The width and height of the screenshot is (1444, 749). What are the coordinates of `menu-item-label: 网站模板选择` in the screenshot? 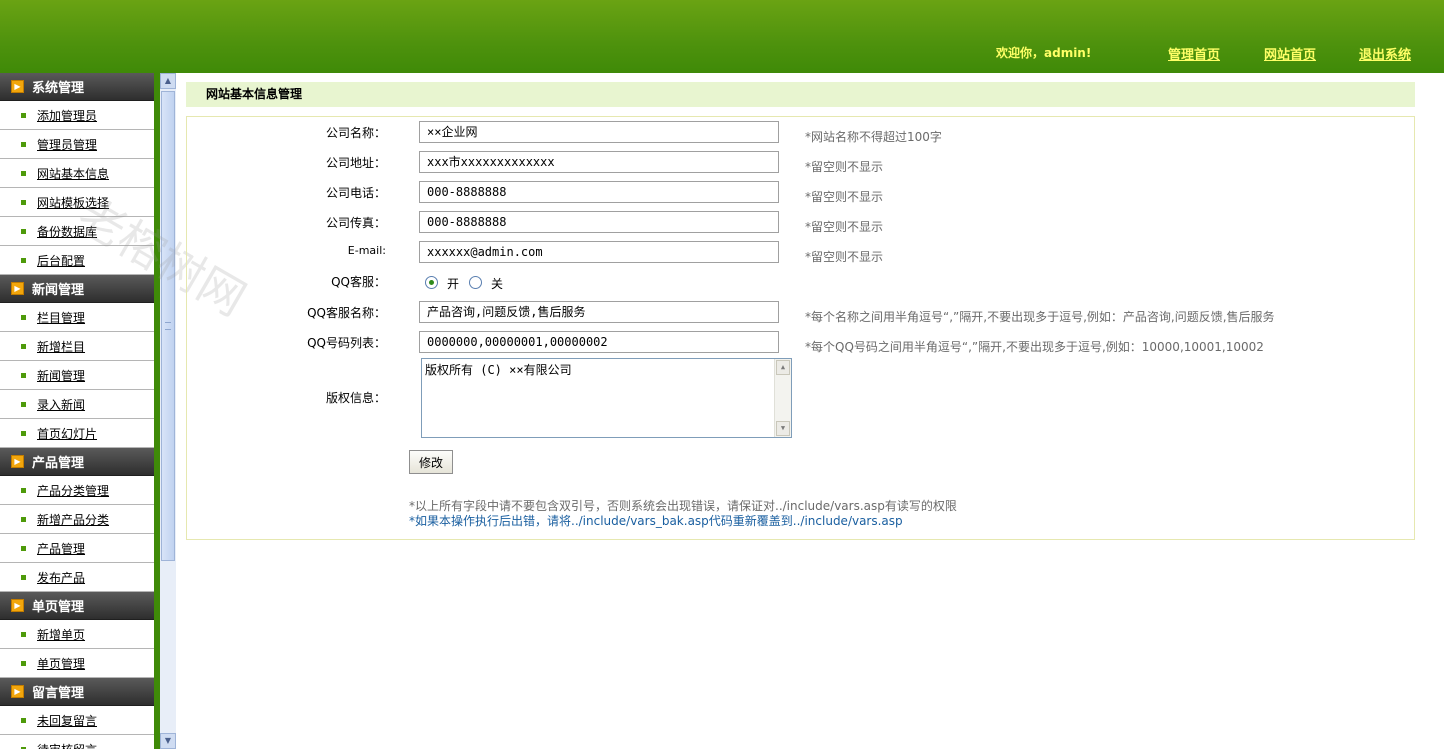 It's located at (73, 202).